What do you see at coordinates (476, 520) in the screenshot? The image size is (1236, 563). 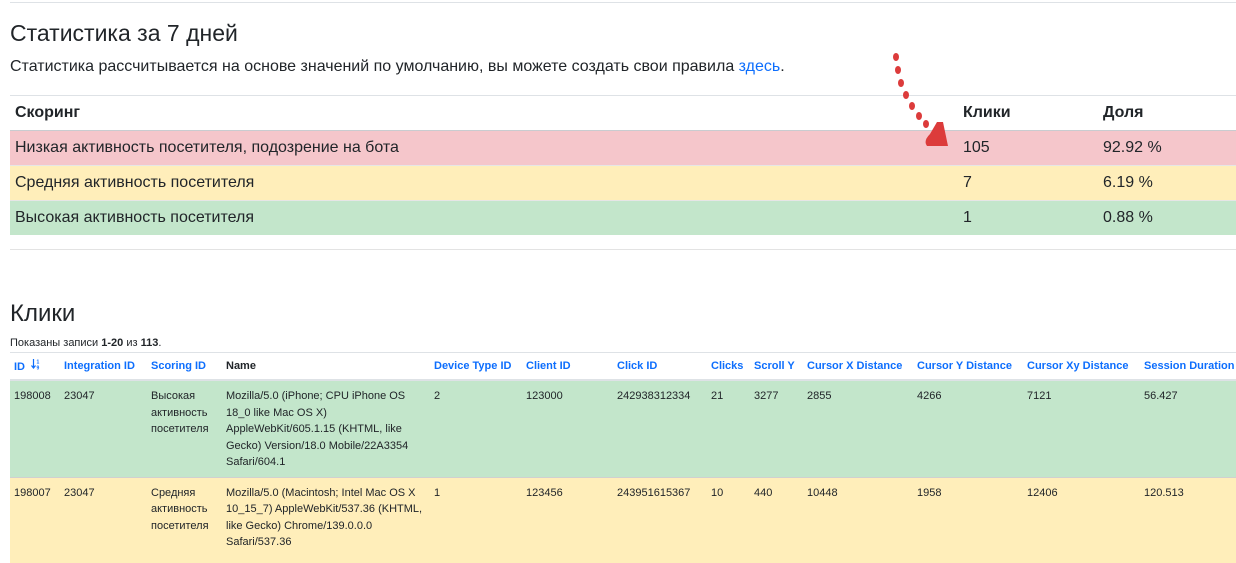 I see `cell-device-type-id: 1` at bounding box center [476, 520].